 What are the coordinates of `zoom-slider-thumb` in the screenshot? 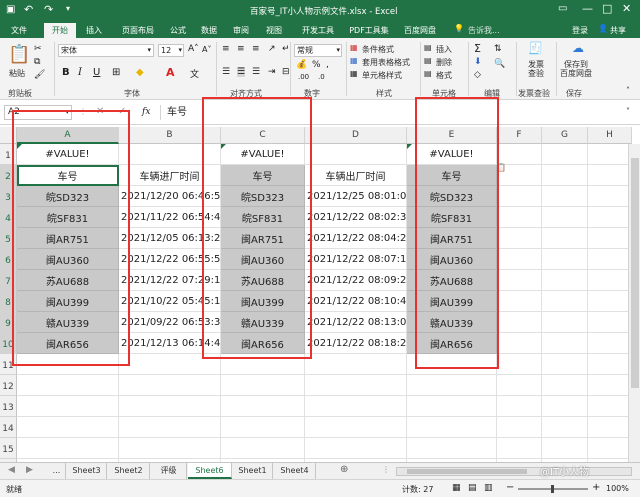 It's located at (552, 489).